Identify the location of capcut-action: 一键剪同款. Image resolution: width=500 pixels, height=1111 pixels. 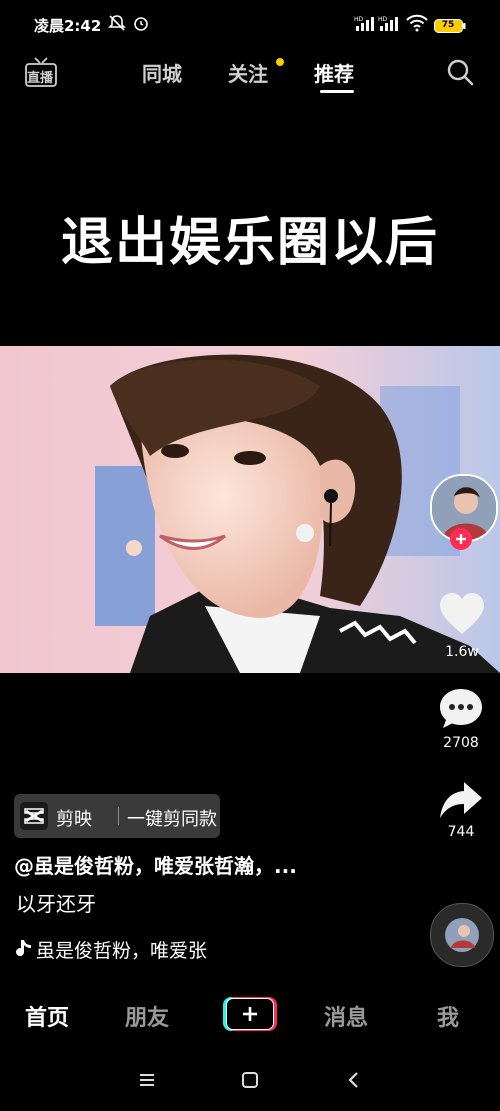
(172, 819).